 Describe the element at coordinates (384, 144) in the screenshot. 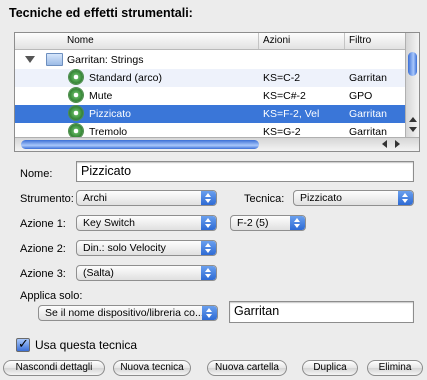

I see `scroll-left-arrow-icon` at that location.